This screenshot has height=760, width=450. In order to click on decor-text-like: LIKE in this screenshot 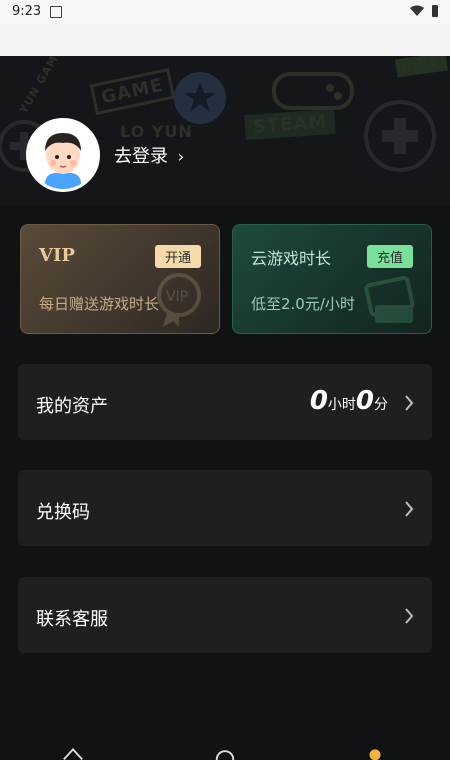, I will do `click(421, 67)`.